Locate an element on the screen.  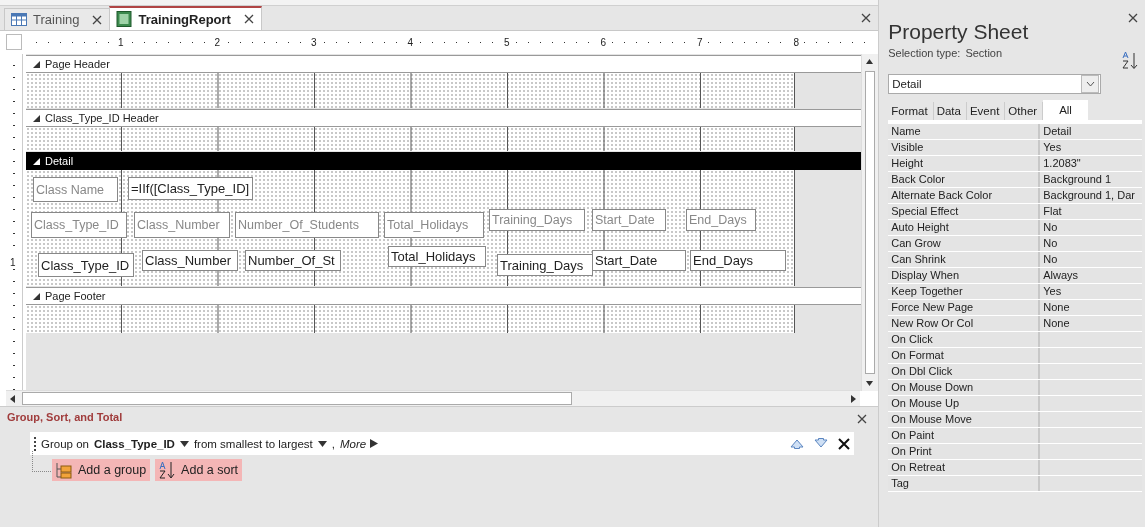
ruler-number: 6 is located at coordinates (603, 42).